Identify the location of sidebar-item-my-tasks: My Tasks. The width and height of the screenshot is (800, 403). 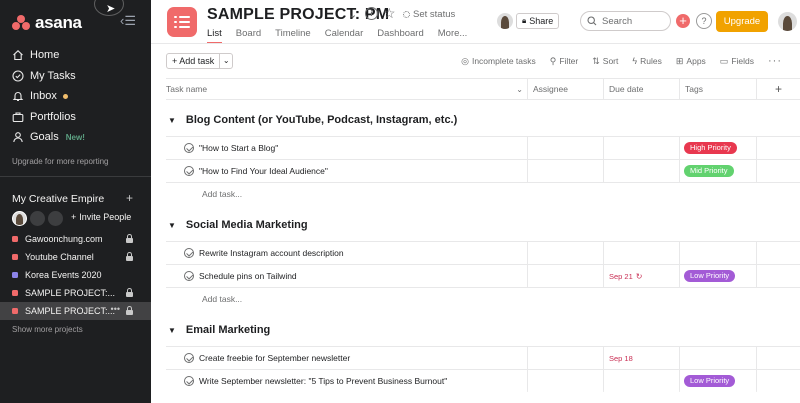
(75, 76).